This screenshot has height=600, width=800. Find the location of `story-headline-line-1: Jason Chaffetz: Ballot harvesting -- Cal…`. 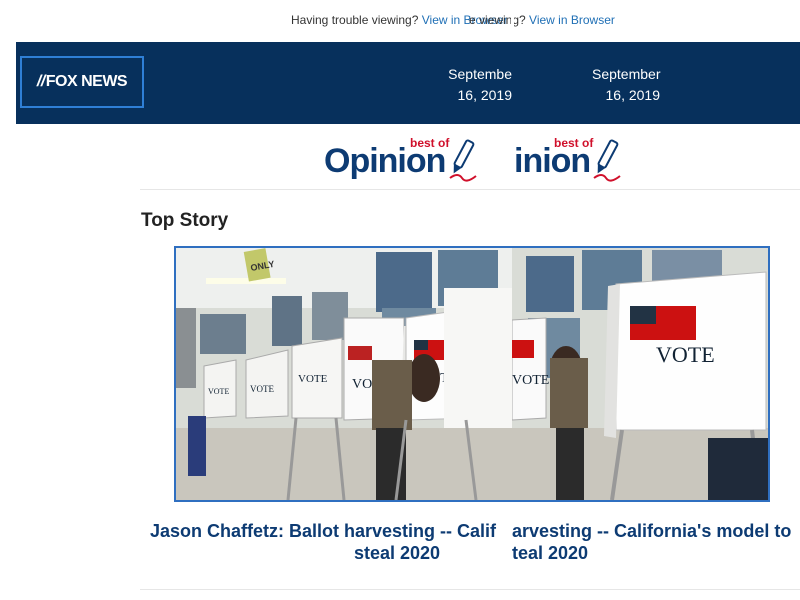

story-headline-line-1: Jason Chaffetz: Ballot harvesting -- Cal… is located at coordinates (323, 531).